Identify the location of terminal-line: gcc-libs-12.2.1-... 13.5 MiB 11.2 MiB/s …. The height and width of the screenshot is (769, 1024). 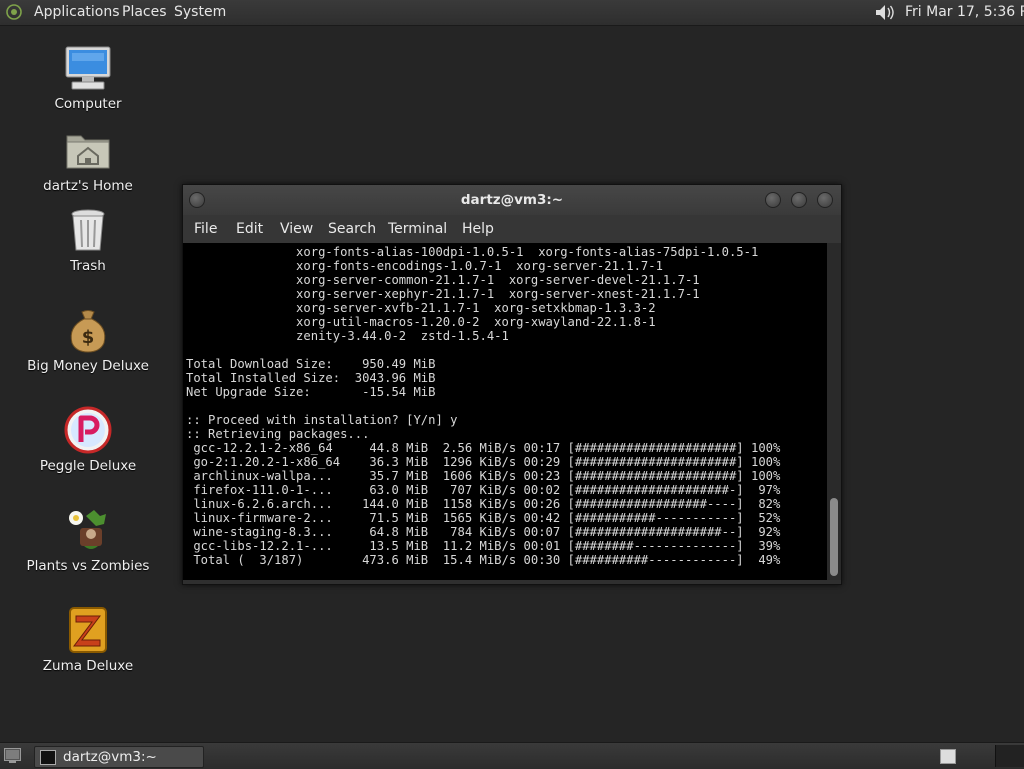
(483, 546).